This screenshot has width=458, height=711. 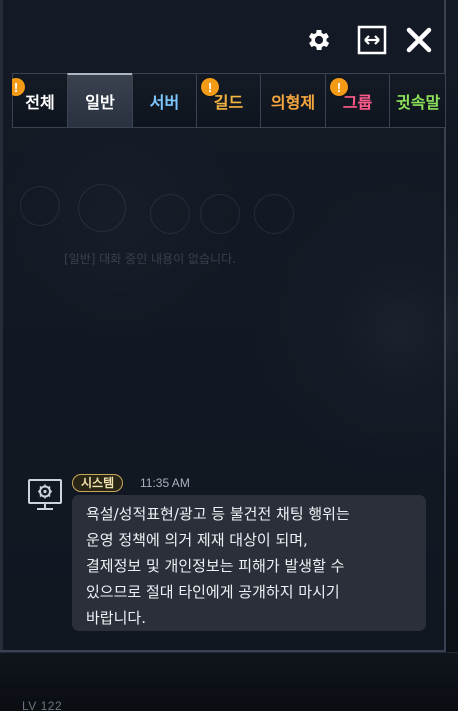 I want to click on tab-guild: ! 길드, so click(x=228, y=100).